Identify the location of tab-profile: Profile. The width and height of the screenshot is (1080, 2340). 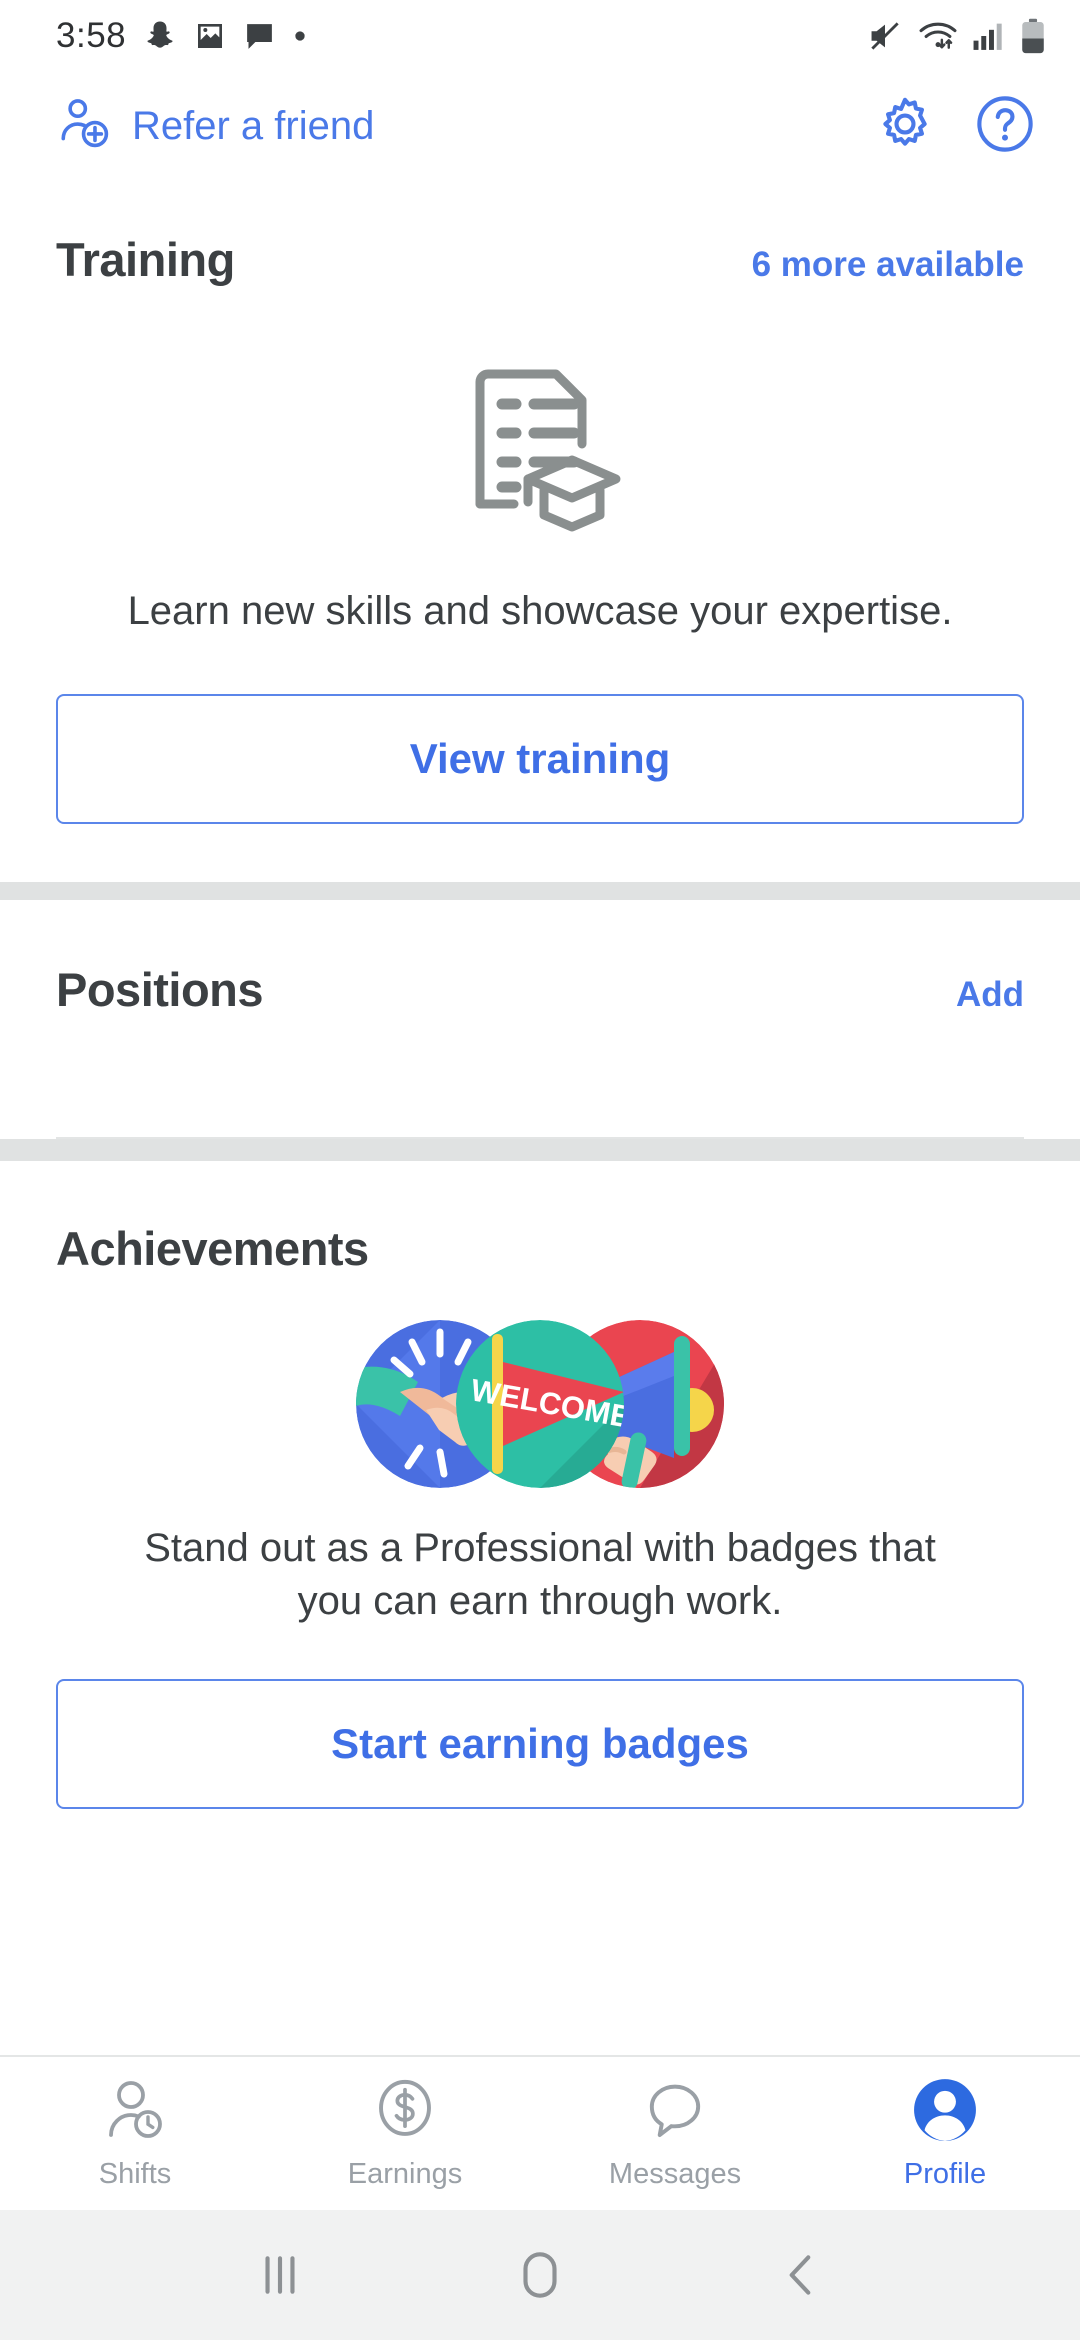
(945, 2133).